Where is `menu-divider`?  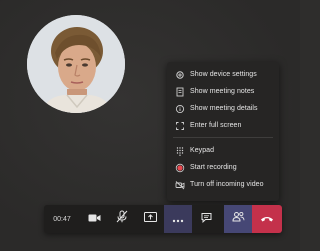
menu-divider is located at coordinates (223, 137).